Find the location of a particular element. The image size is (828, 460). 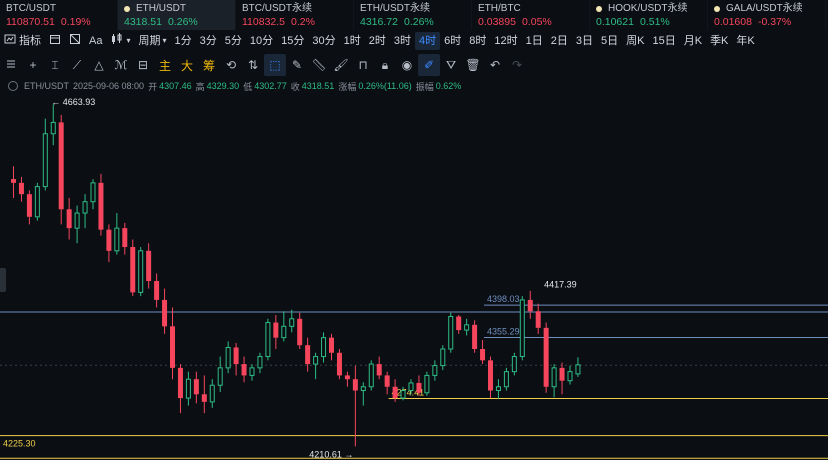

period-dropdown: 周期 ▾ is located at coordinates (152, 41).